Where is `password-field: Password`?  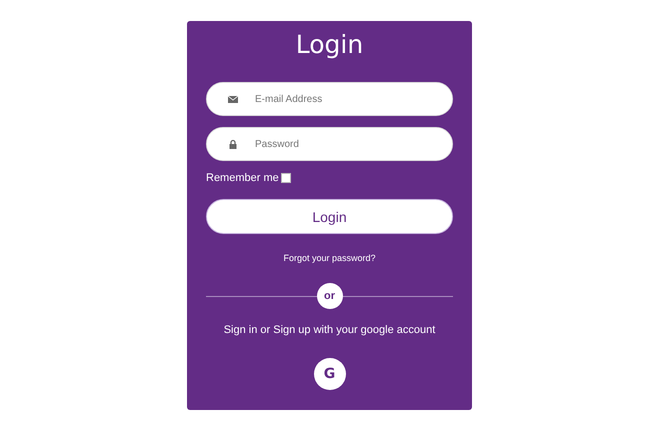 password-field: Password is located at coordinates (329, 144).